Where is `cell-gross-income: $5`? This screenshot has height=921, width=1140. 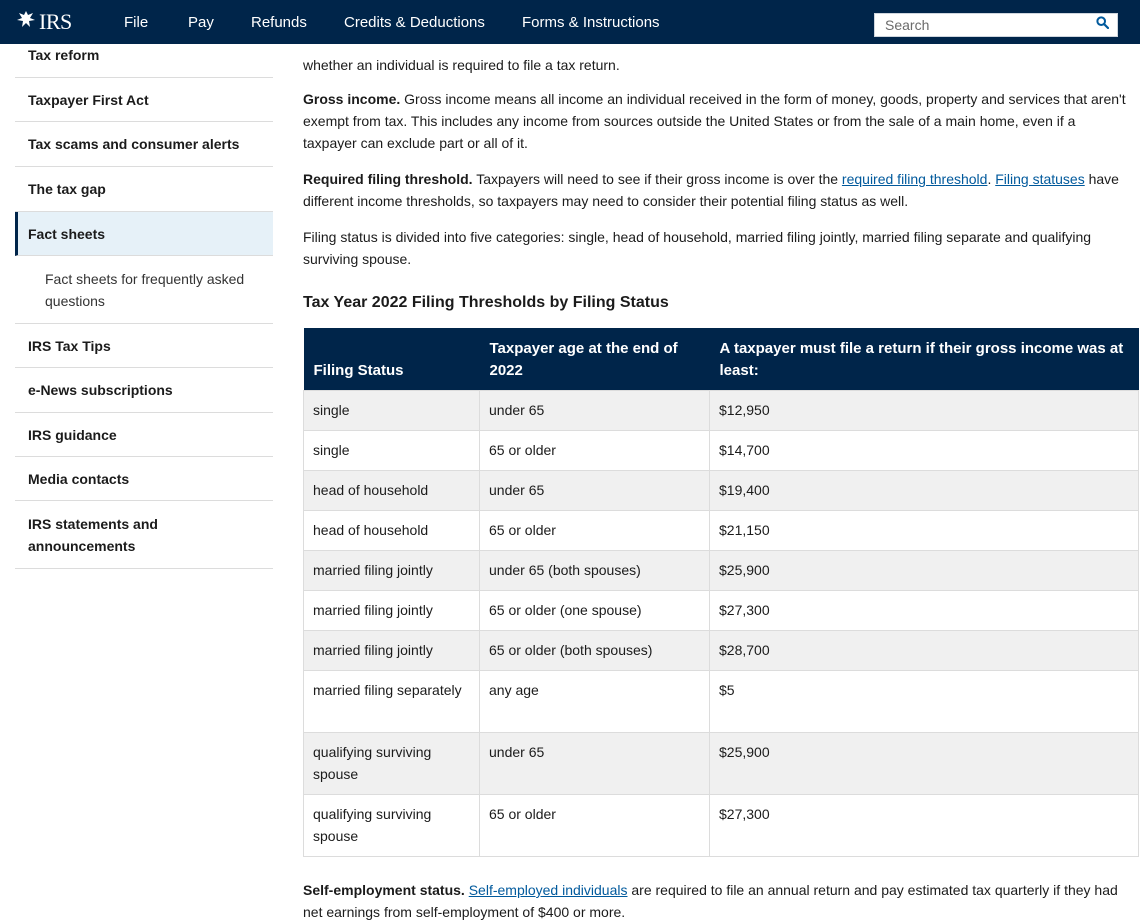 cell-gross-income: $5 is located at coordinates (924, 701).